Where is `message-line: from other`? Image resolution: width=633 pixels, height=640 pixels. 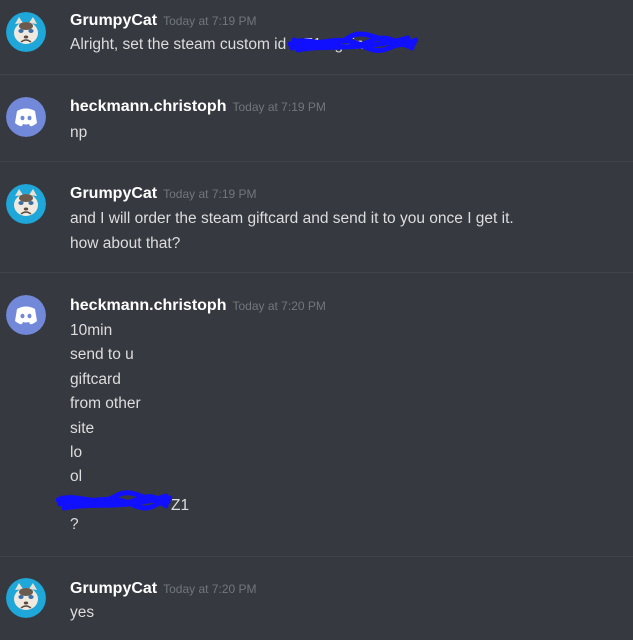 message-line: from other is located at coordinates (105, 403).